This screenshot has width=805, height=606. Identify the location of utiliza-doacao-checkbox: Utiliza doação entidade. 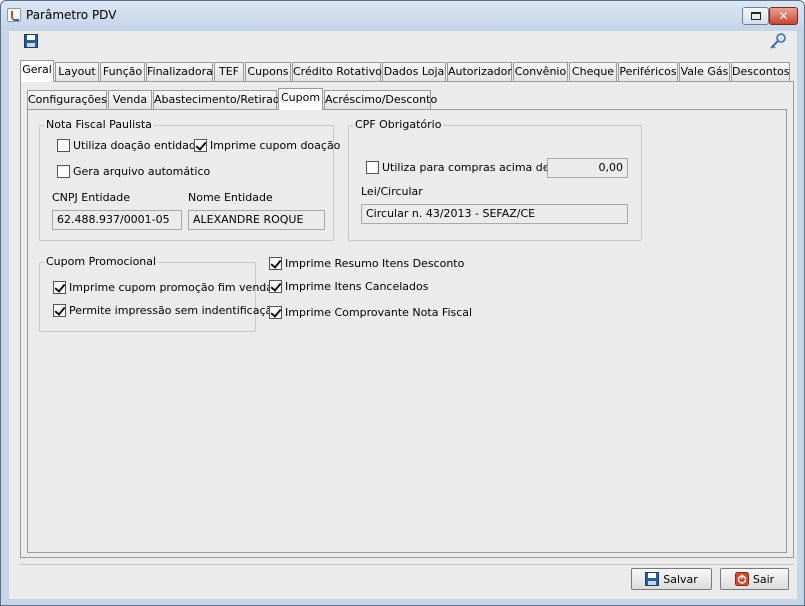
(130, 145).